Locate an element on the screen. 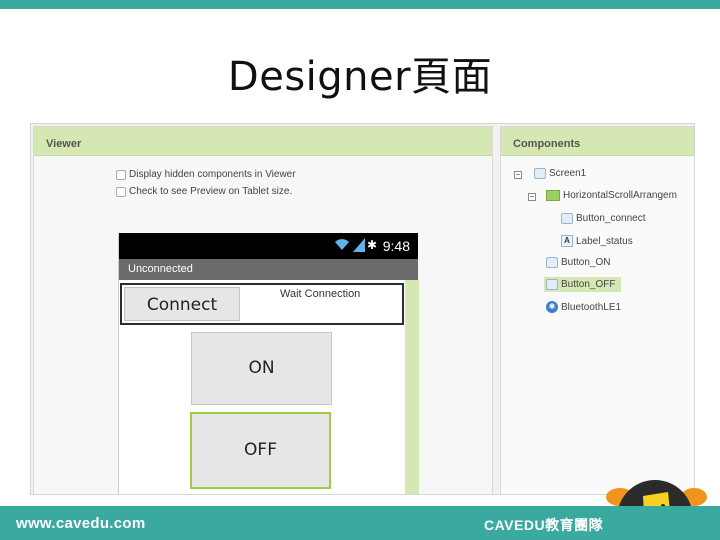 The width and height of the screenshot is (720, 540). on-button: ON is located at coordinates (261, 368).